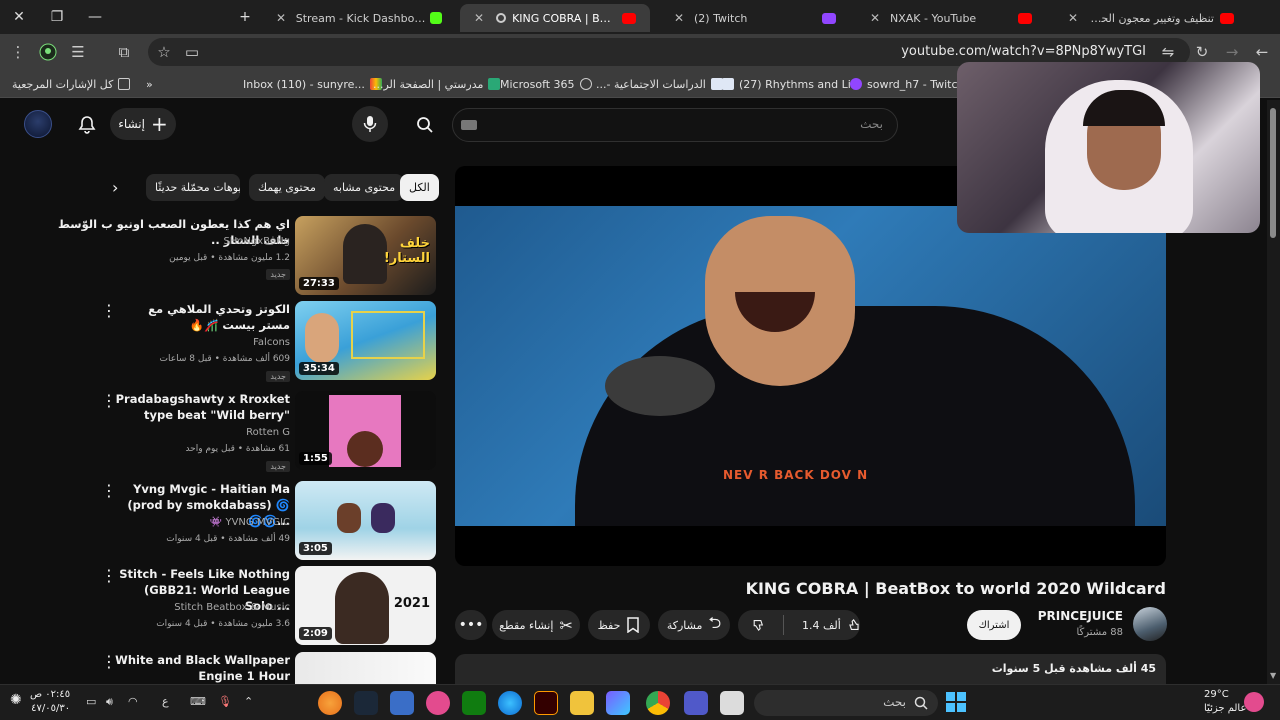  I want to click on like-icon, so click(853, 625).